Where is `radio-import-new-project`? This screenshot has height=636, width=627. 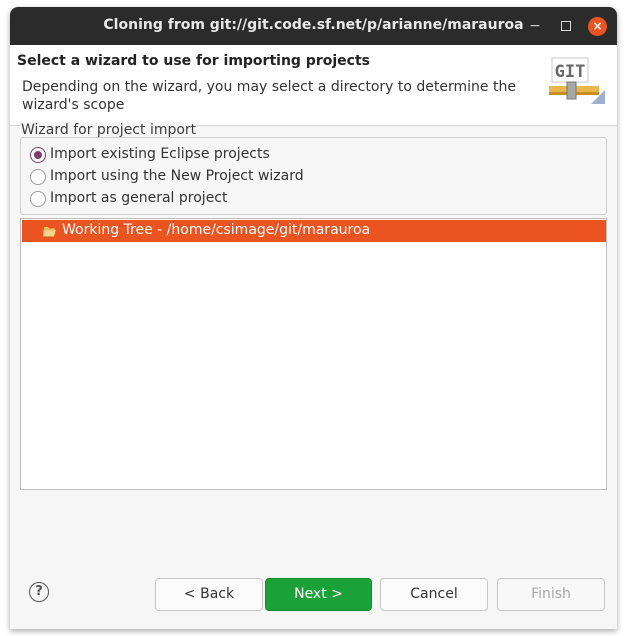
radio-import-new-project is located at coordinates (38, 177).